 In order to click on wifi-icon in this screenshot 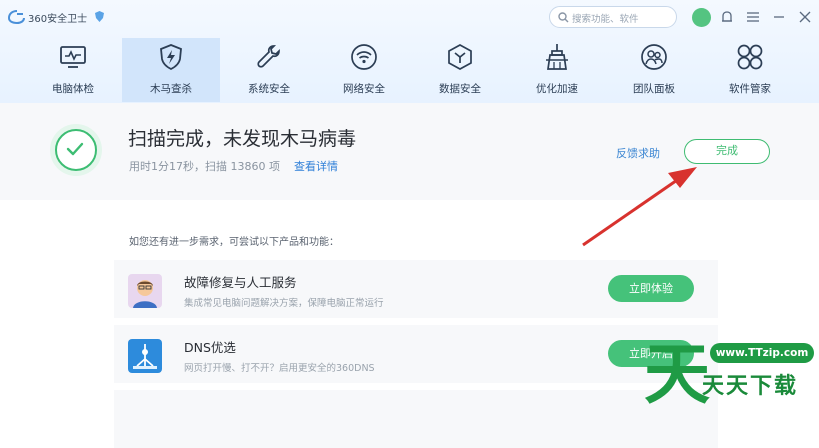, I will do `click(364, 57)`.